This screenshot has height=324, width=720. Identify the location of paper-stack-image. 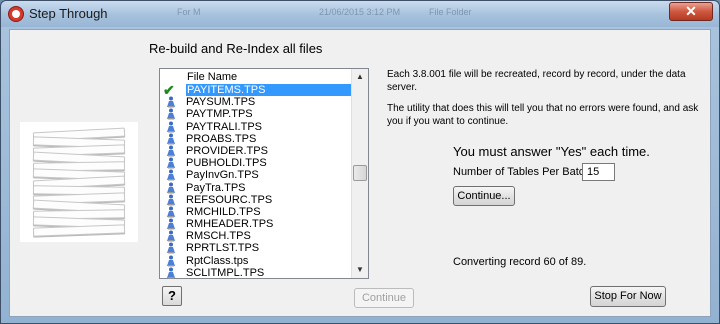
(79, 182).